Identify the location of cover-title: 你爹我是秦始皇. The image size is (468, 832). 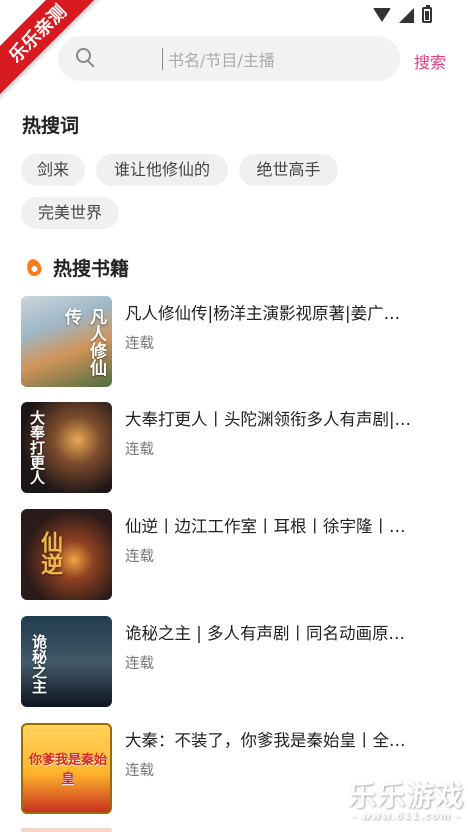
(67, 770).